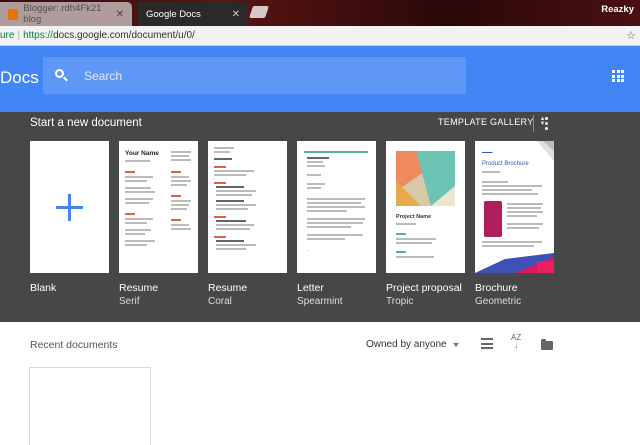  I want to click on plus-icon, so click(69, 207).